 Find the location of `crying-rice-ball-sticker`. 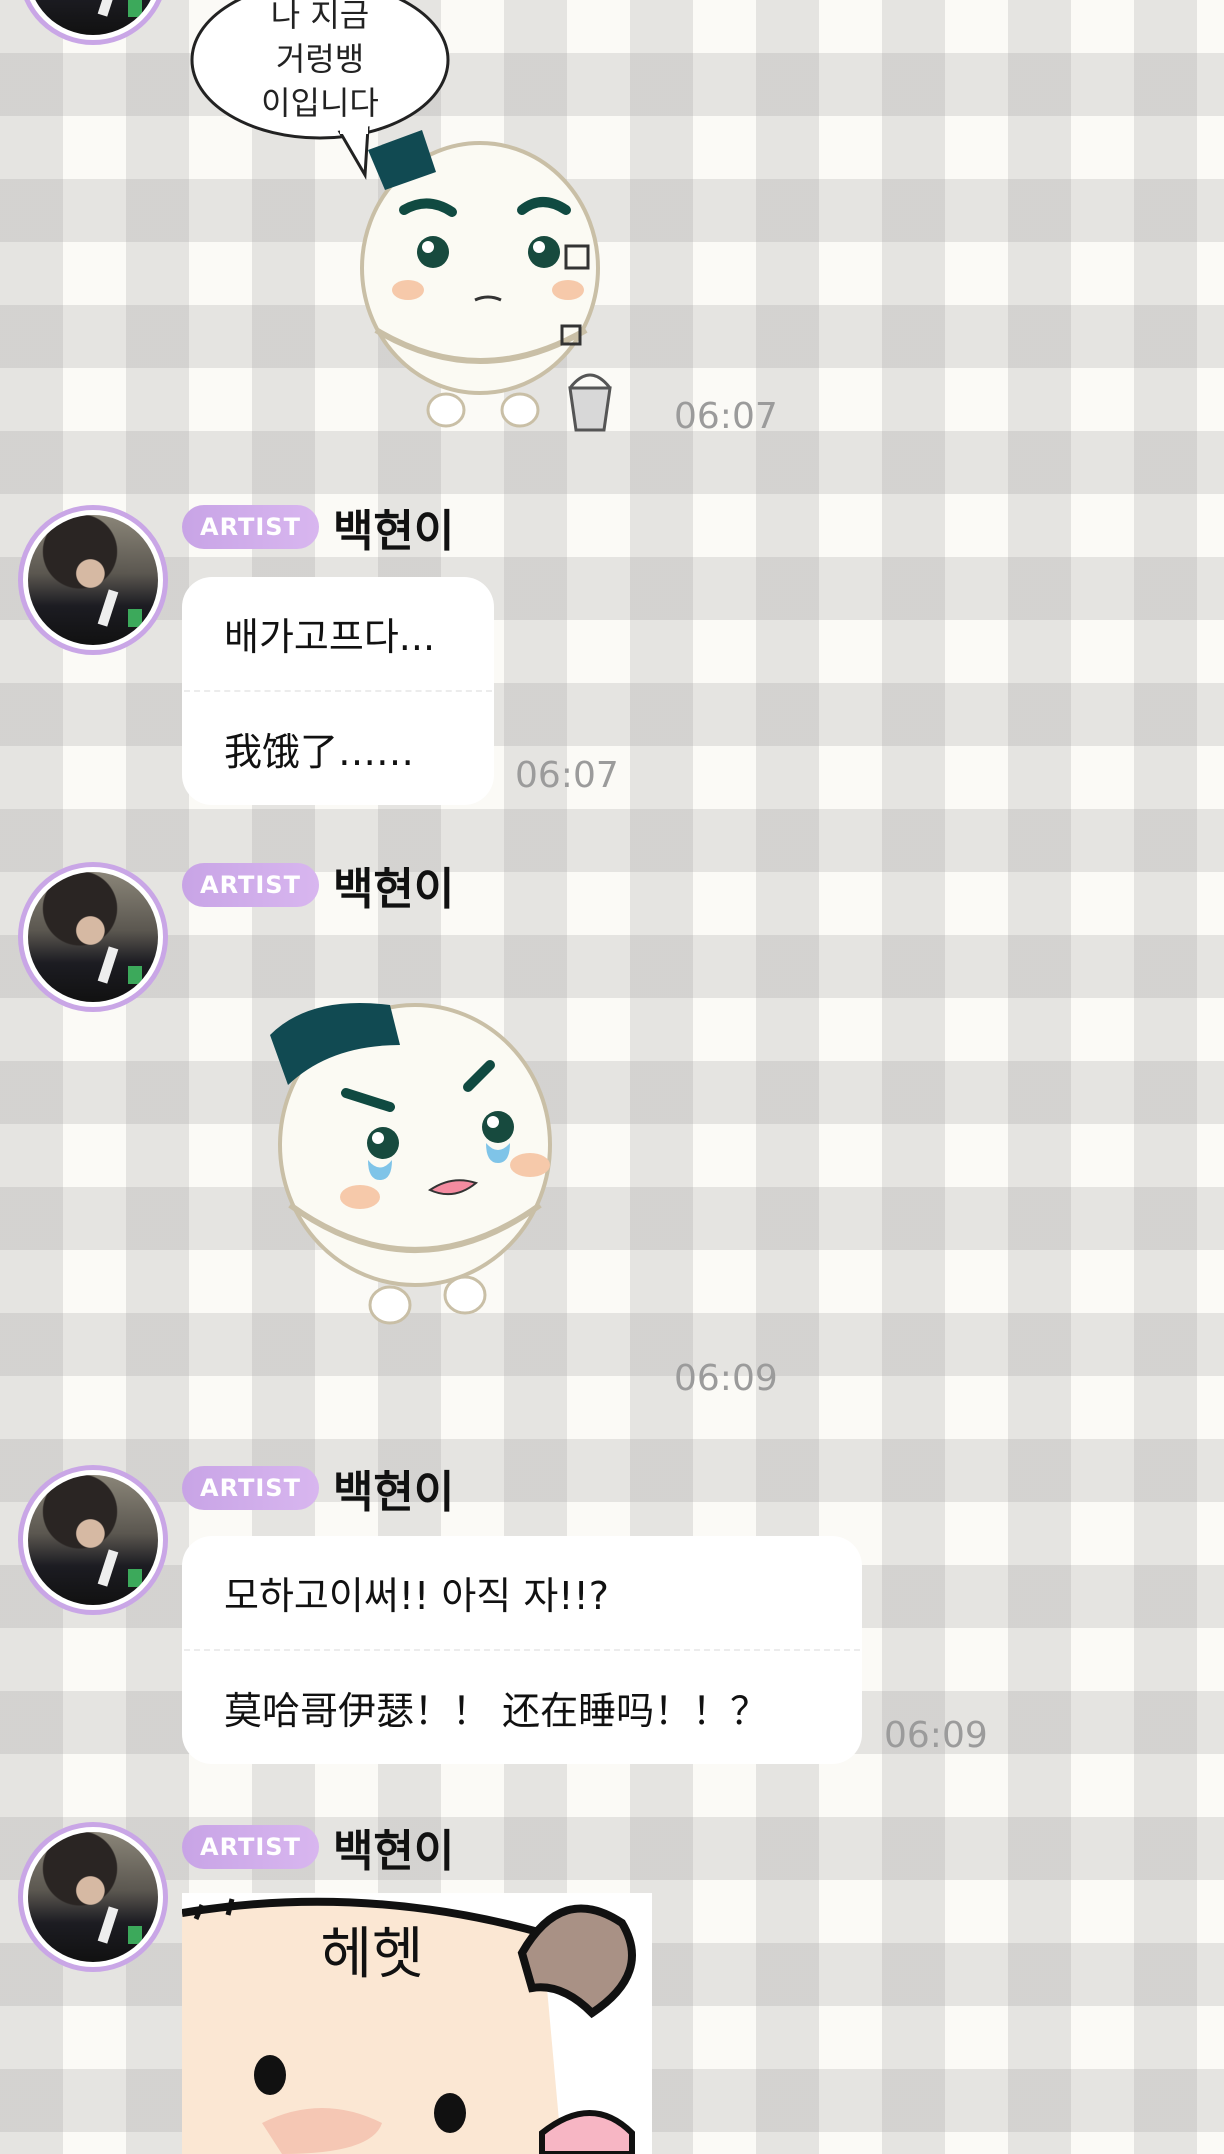

crying-rice-ball-sticker is located at coordinates (425, 1165).